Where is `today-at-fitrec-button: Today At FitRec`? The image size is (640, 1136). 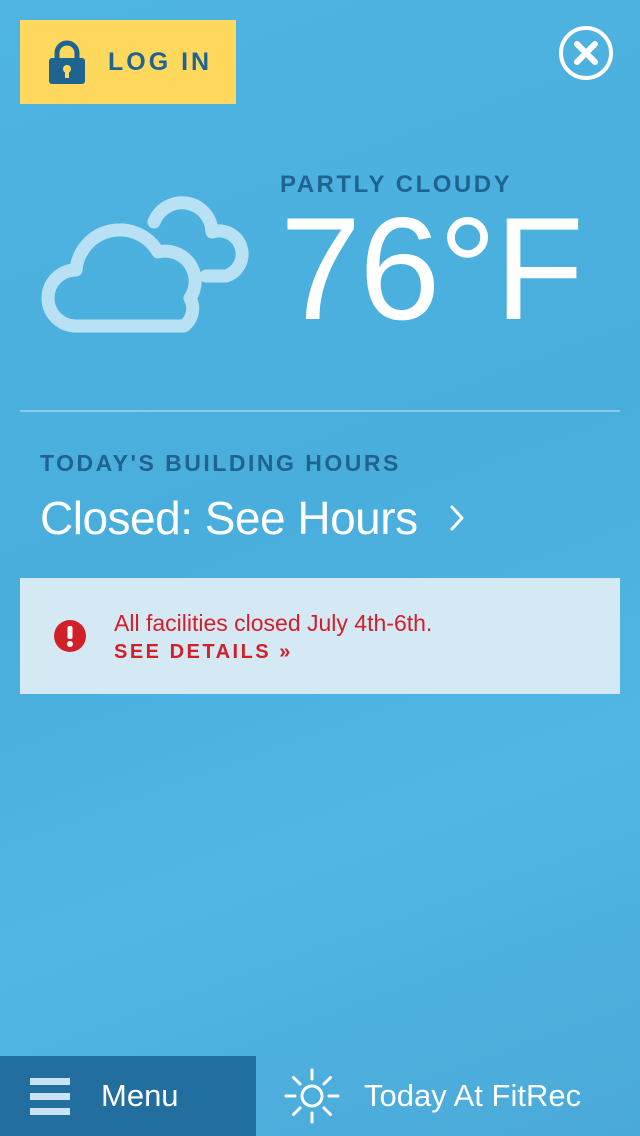 today-at-fitrec-button: Today At FitRec is located at coordinates (448, 1096).